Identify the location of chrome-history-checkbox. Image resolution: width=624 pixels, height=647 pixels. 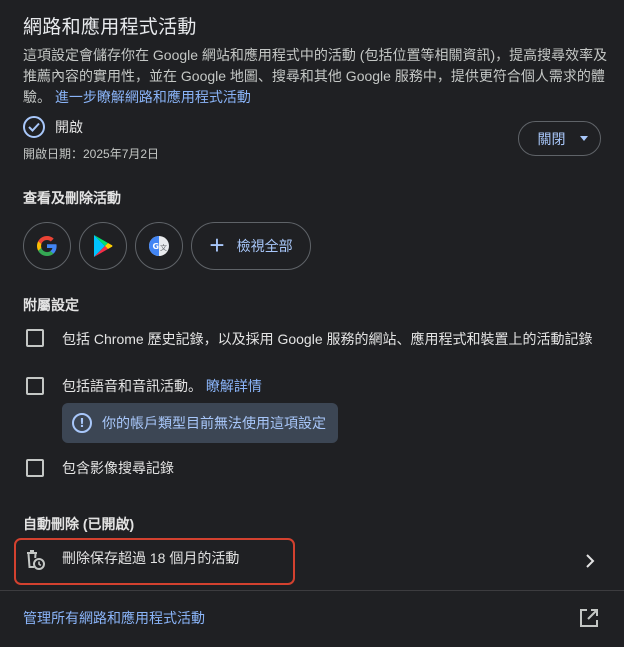
(35, 338).